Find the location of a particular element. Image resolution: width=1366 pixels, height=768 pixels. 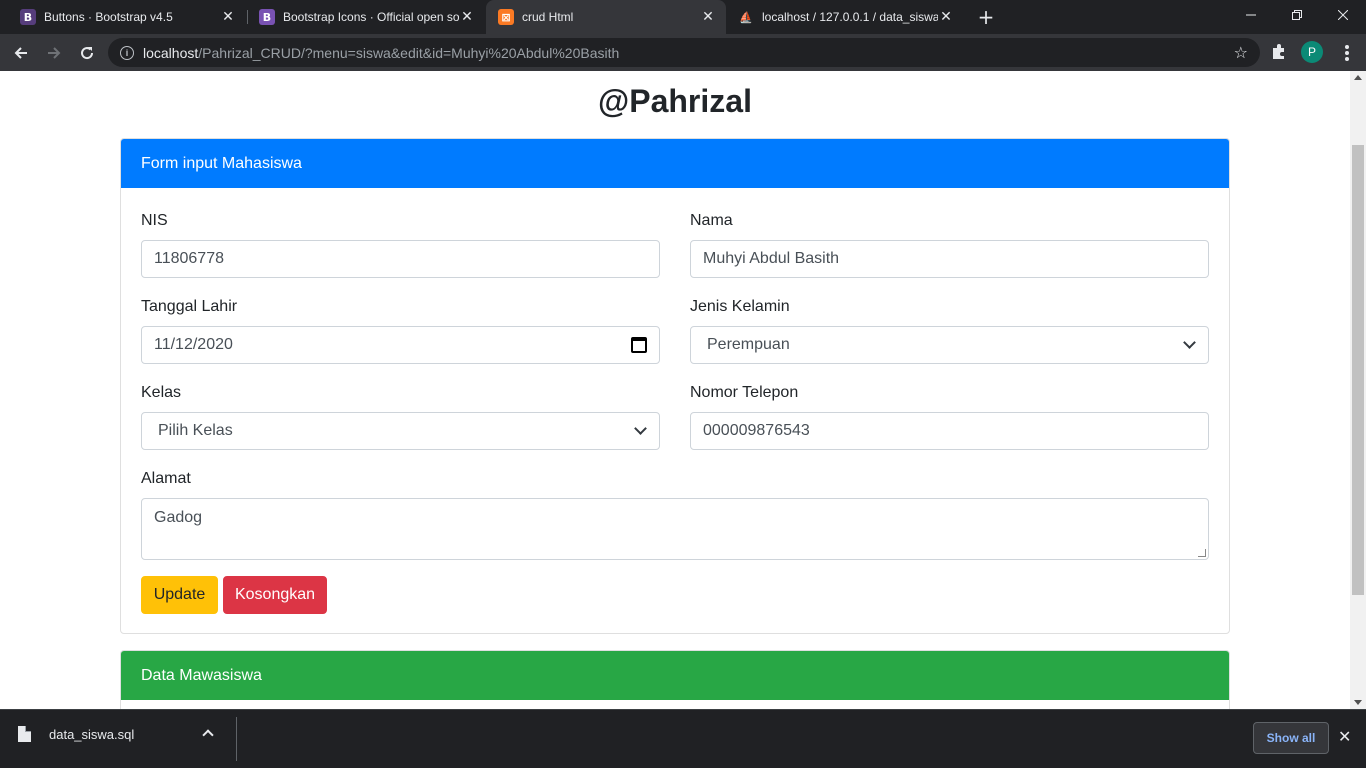

tab-title: Bootstrap Icons · Official open so is located at coordinates (371, 17).